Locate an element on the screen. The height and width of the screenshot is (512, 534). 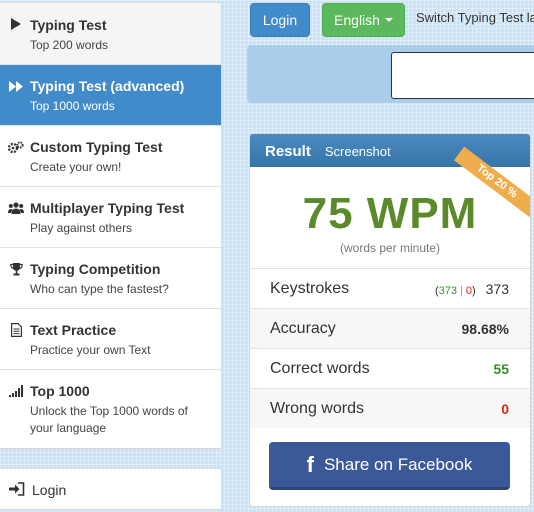
stat-label: Wrong words is located at coordinates (317, 408).